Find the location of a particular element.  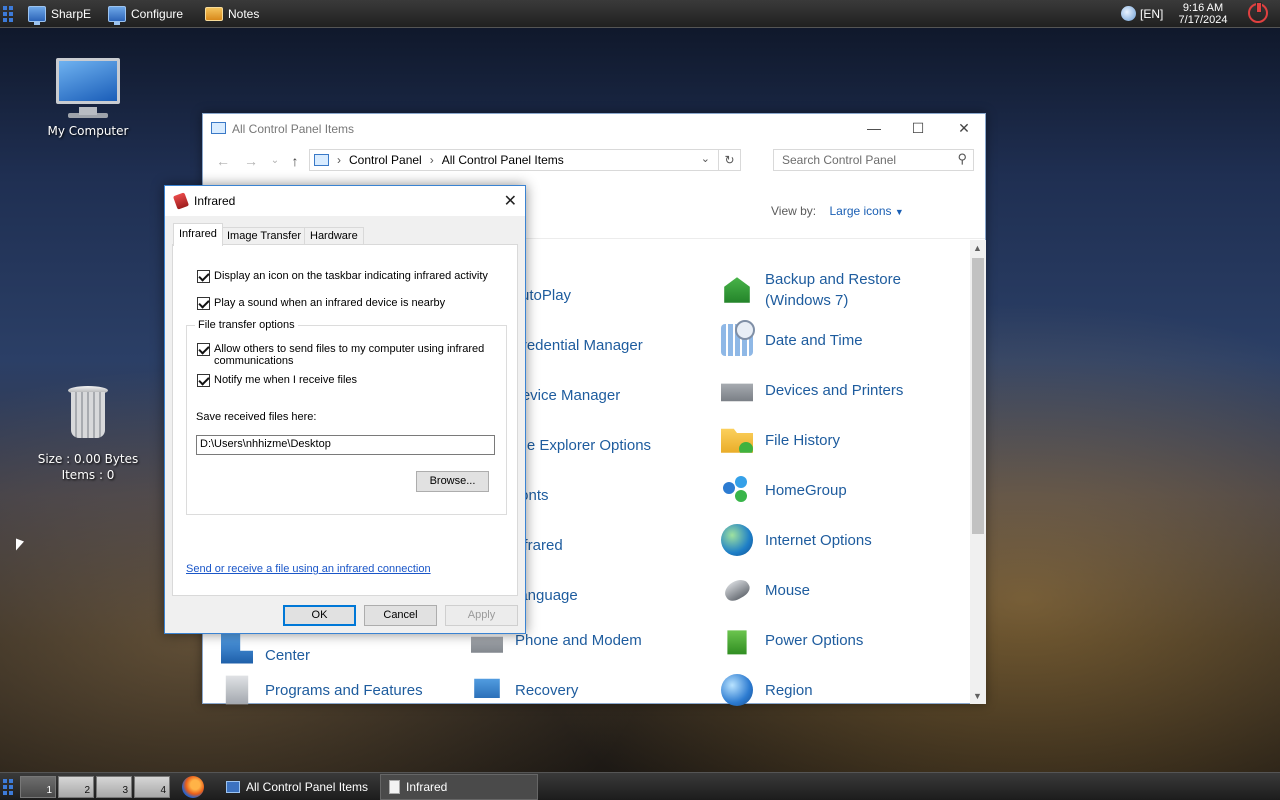

forward-arrow-icon: → is located at coordinates (251, 161).